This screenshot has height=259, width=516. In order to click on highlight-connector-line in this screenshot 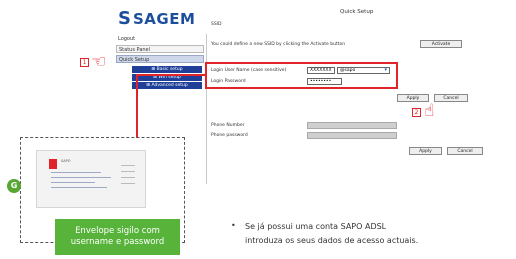, I will do `click(170, 75)`.